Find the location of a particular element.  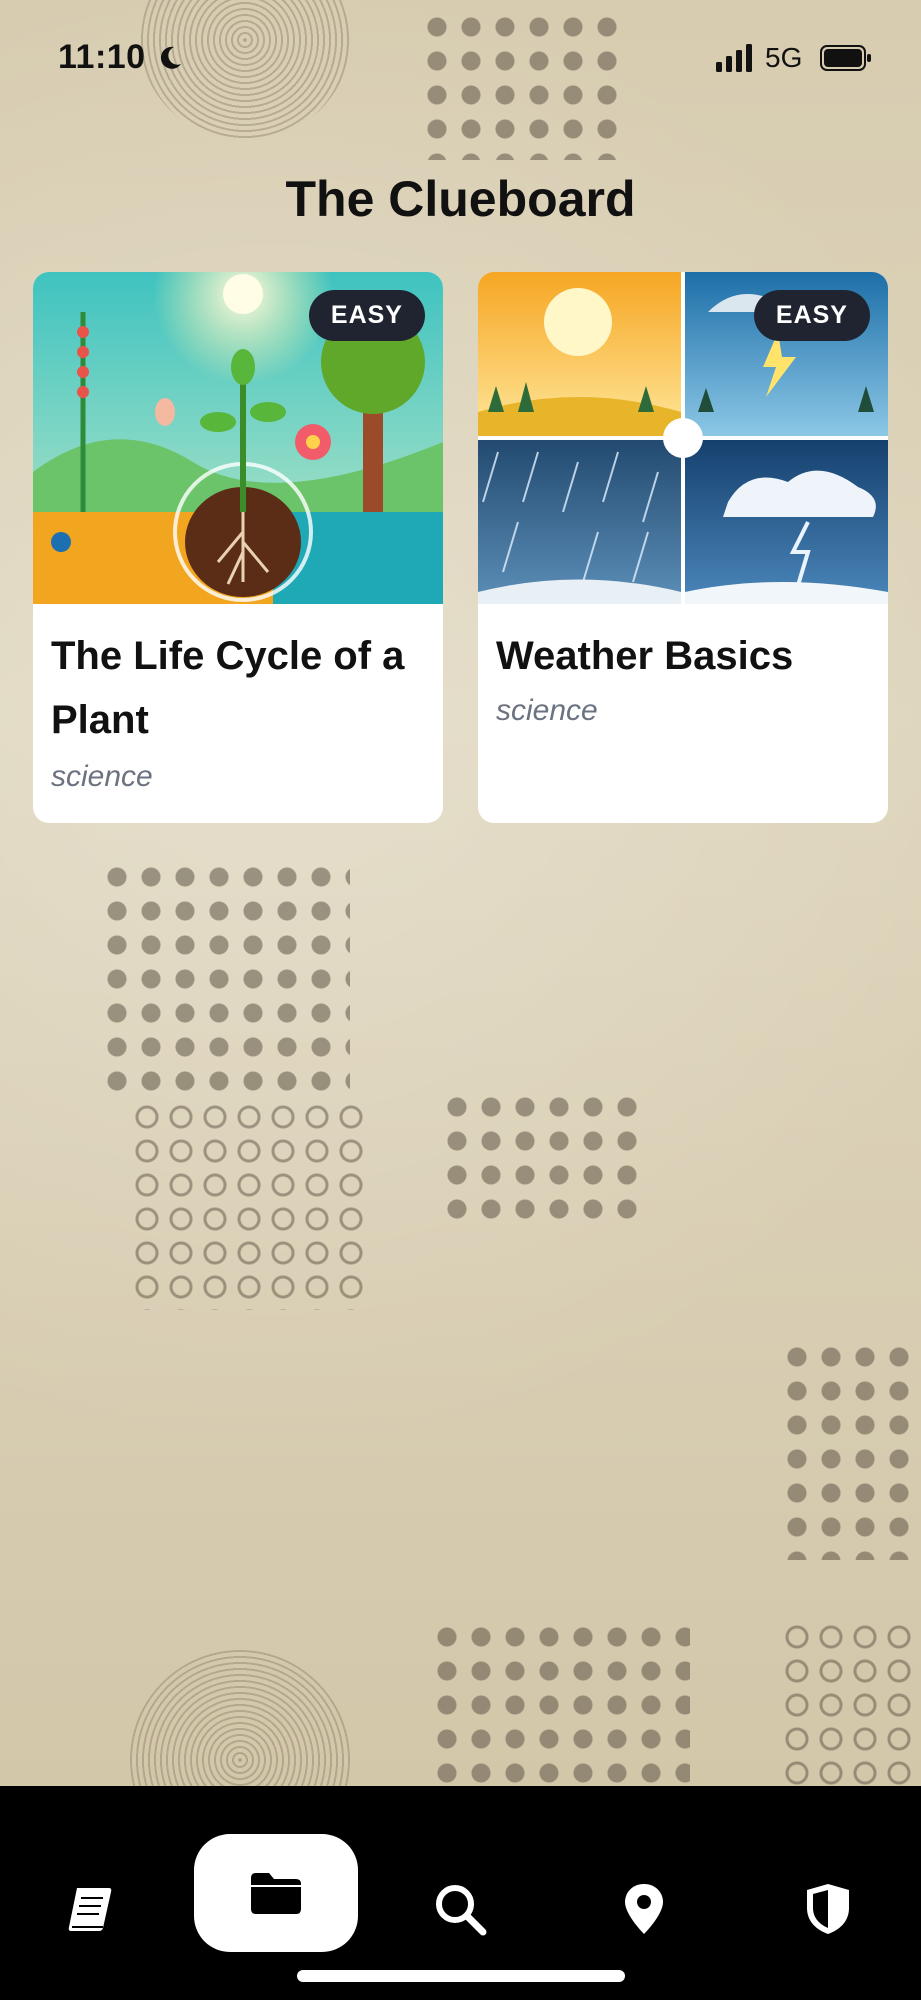

page-title: The Clueboard is located at coordinates (460, 199).